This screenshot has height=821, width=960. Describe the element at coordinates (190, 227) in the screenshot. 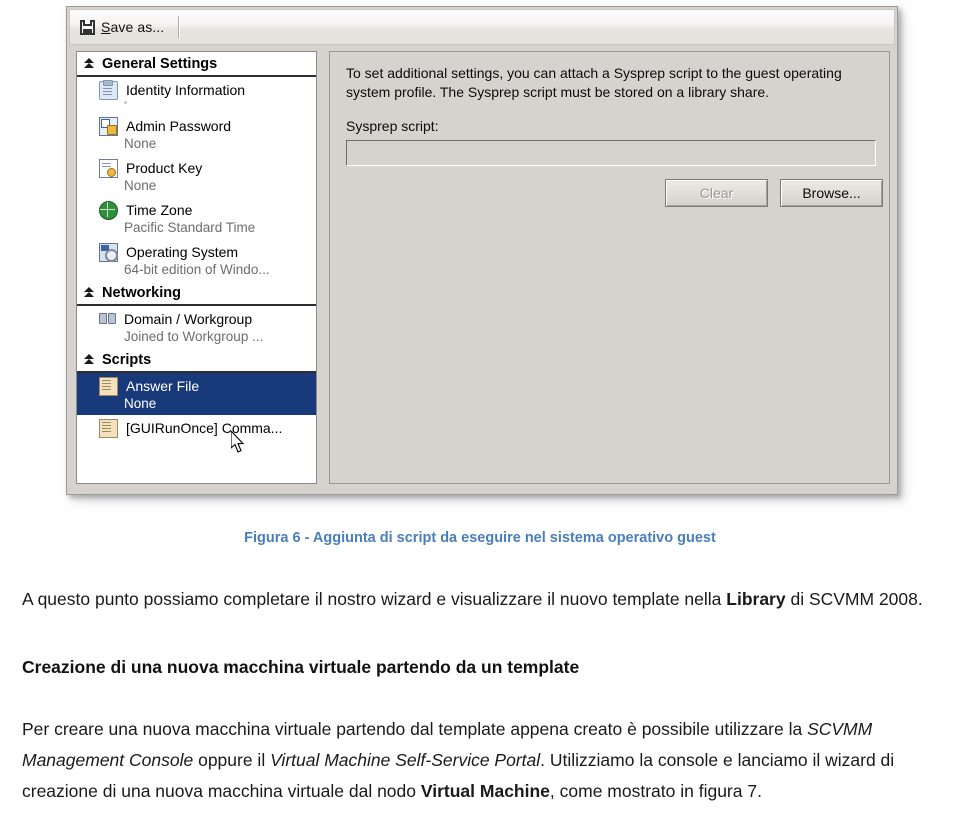

I see `nav-item-sublabel: Pacific Standard Time` at that location.